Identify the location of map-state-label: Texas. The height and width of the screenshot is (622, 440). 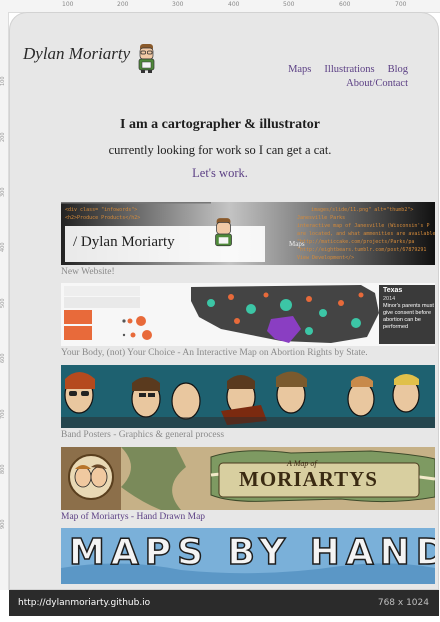
(393, 290).